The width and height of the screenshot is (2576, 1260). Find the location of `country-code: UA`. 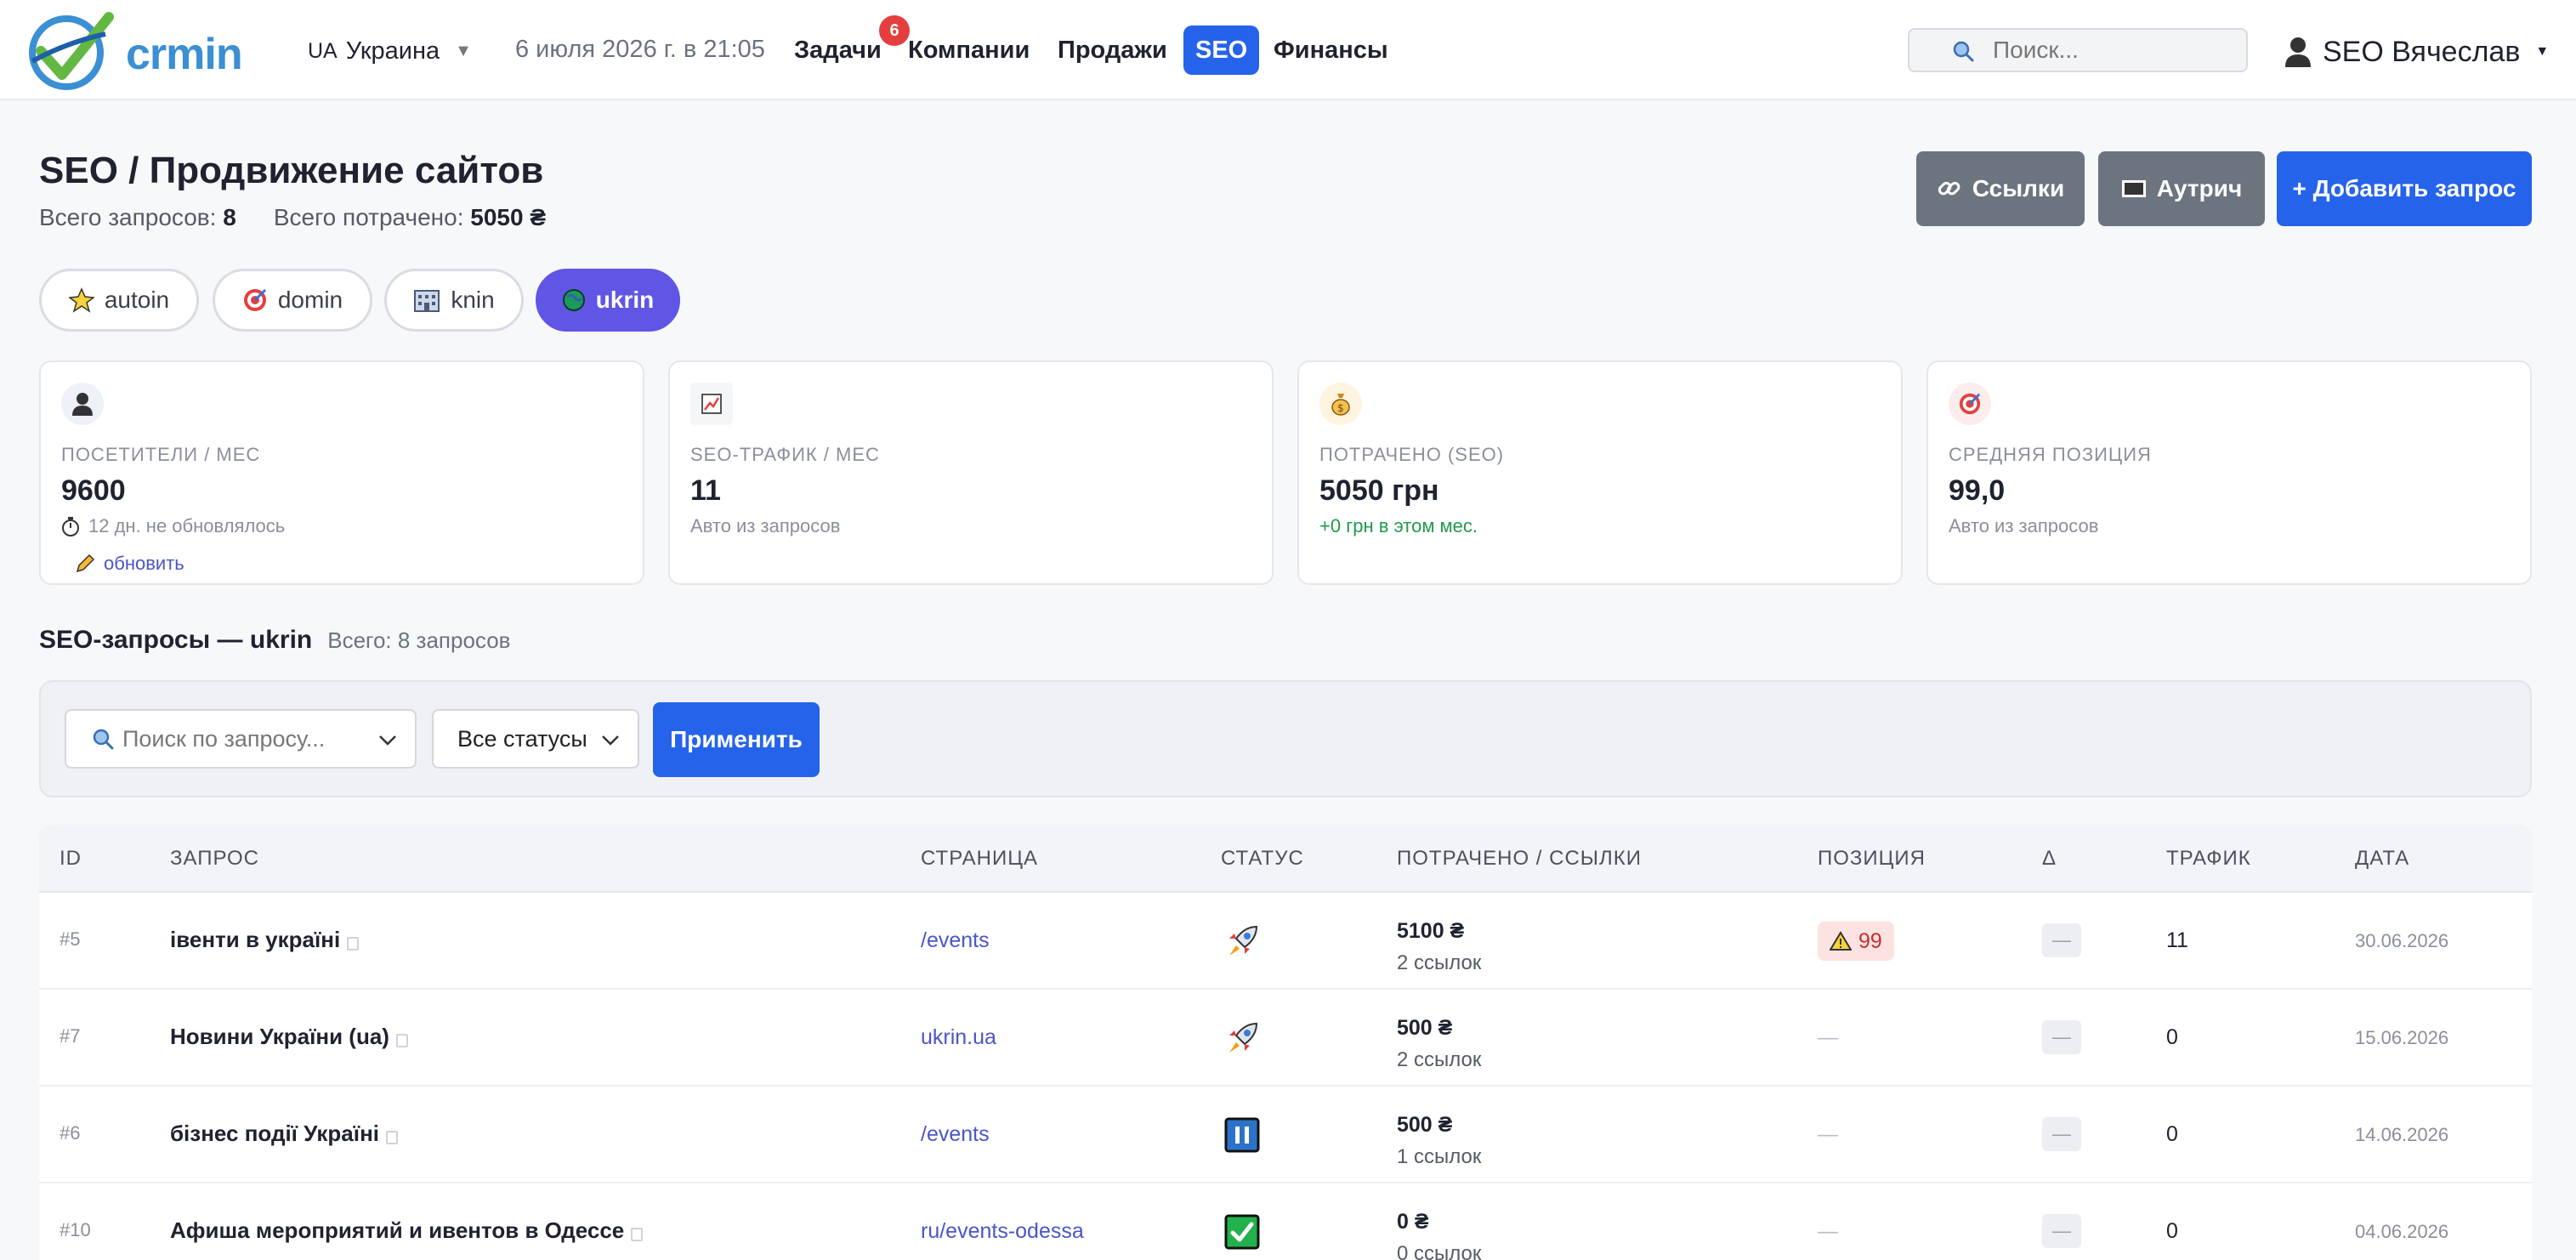

country-code: UA is located at coordinates (323, 51).